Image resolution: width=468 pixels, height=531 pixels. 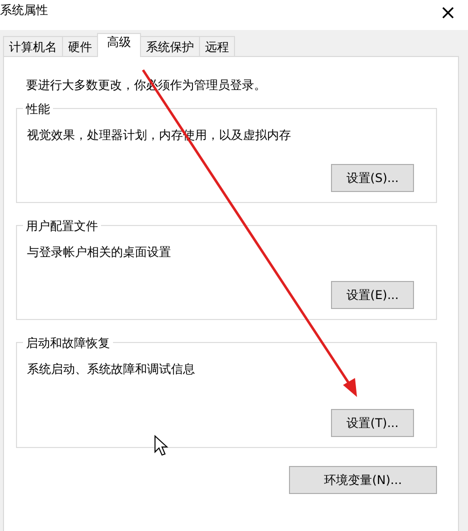 What do you see at coordinates (448, 13) in the screenshot?
I see `close-button: ×` at bounding box center [448, 13].